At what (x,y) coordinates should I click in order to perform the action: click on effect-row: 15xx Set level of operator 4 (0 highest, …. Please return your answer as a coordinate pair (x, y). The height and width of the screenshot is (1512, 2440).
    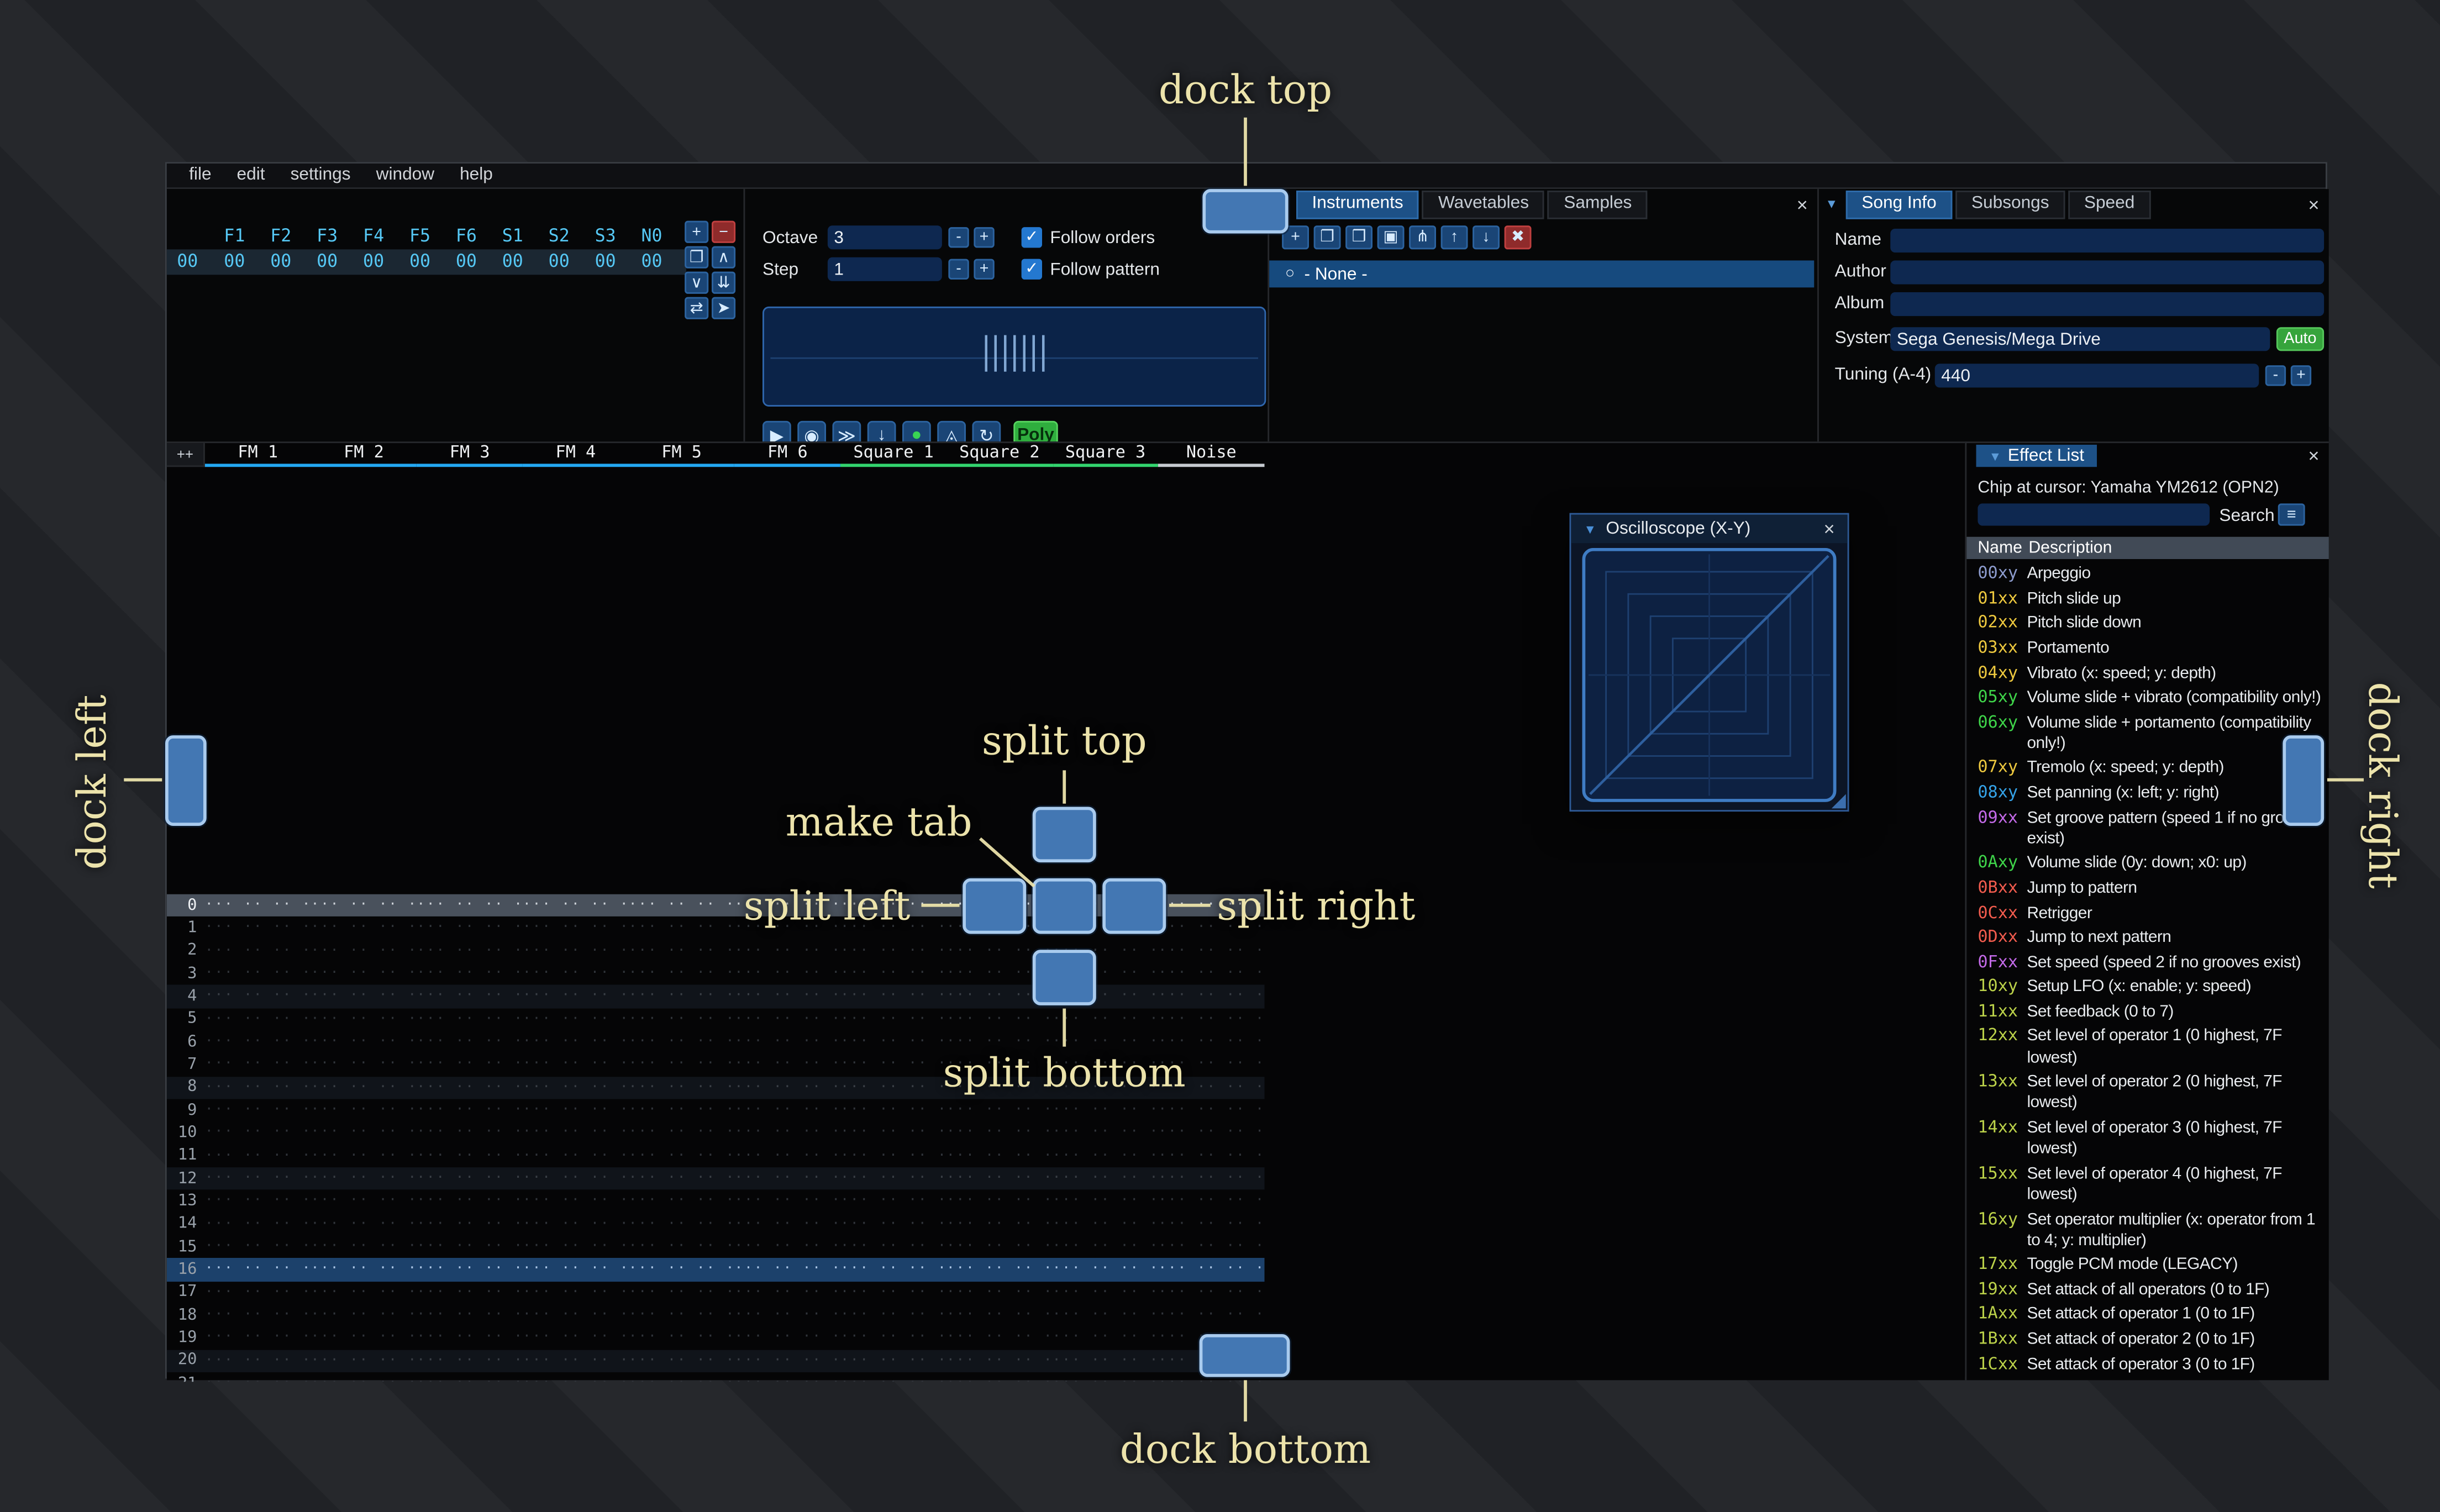
    Looking at the image, I should click on (2151, 1185).